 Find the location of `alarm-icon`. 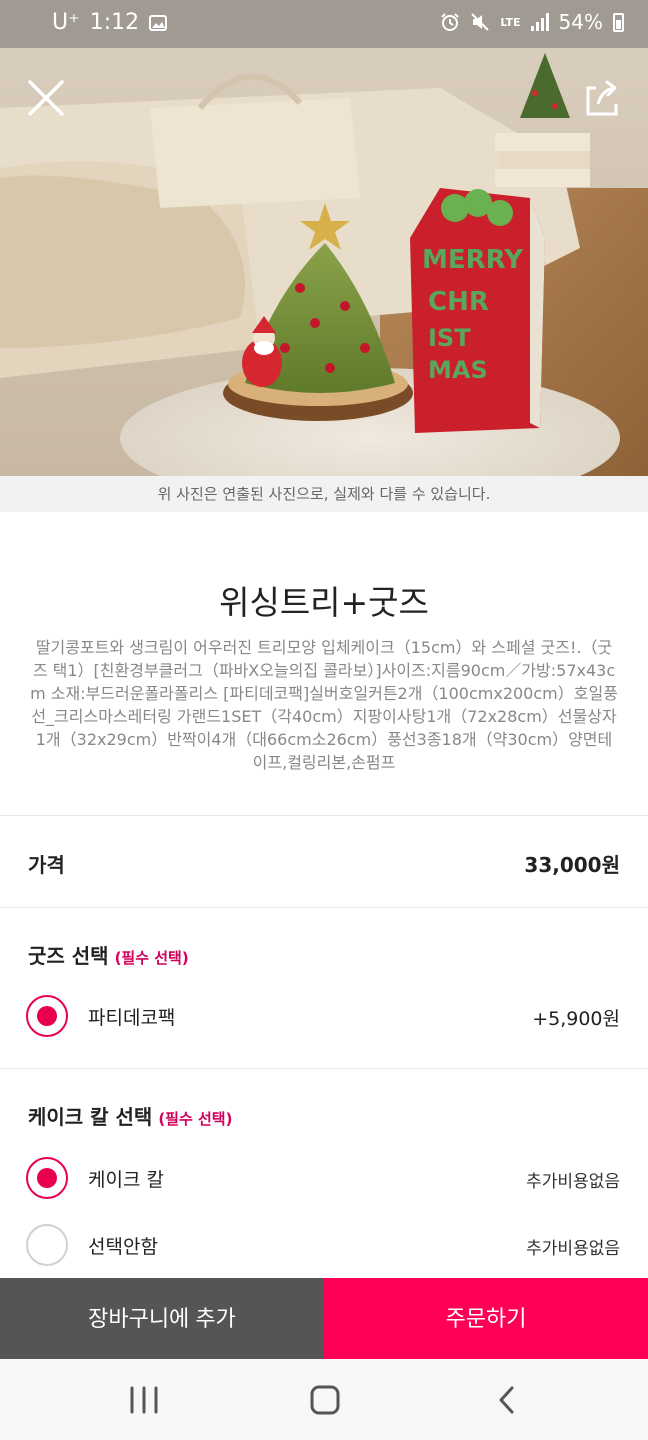

alarm-icon is located at coordinates (450, 22).